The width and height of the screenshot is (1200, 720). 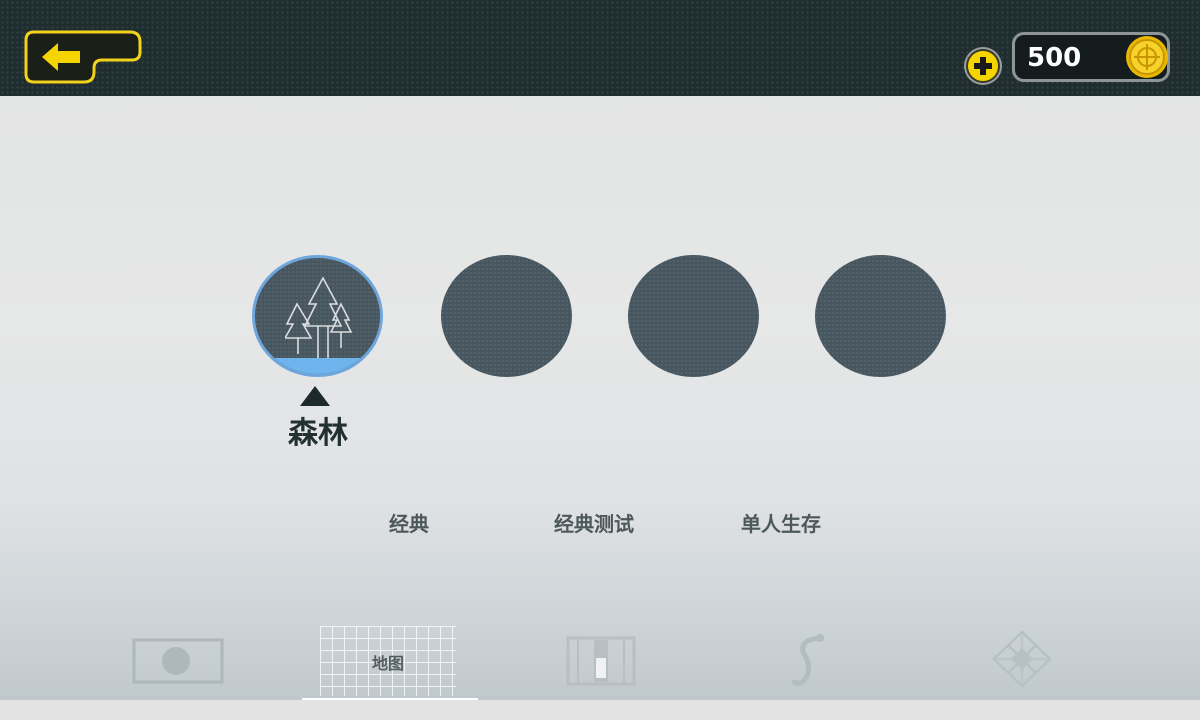 I want to click on plus-icon, so click(x=983, y=66).